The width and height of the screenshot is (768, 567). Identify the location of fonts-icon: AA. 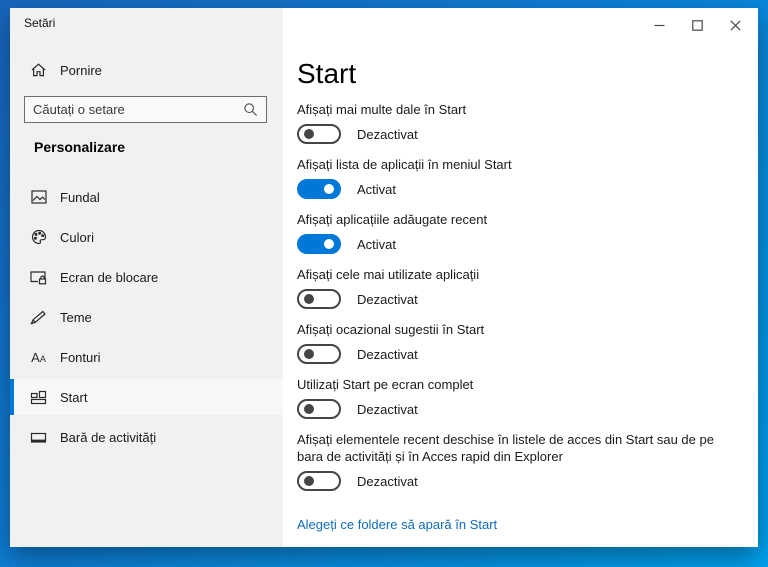
(38, 357).